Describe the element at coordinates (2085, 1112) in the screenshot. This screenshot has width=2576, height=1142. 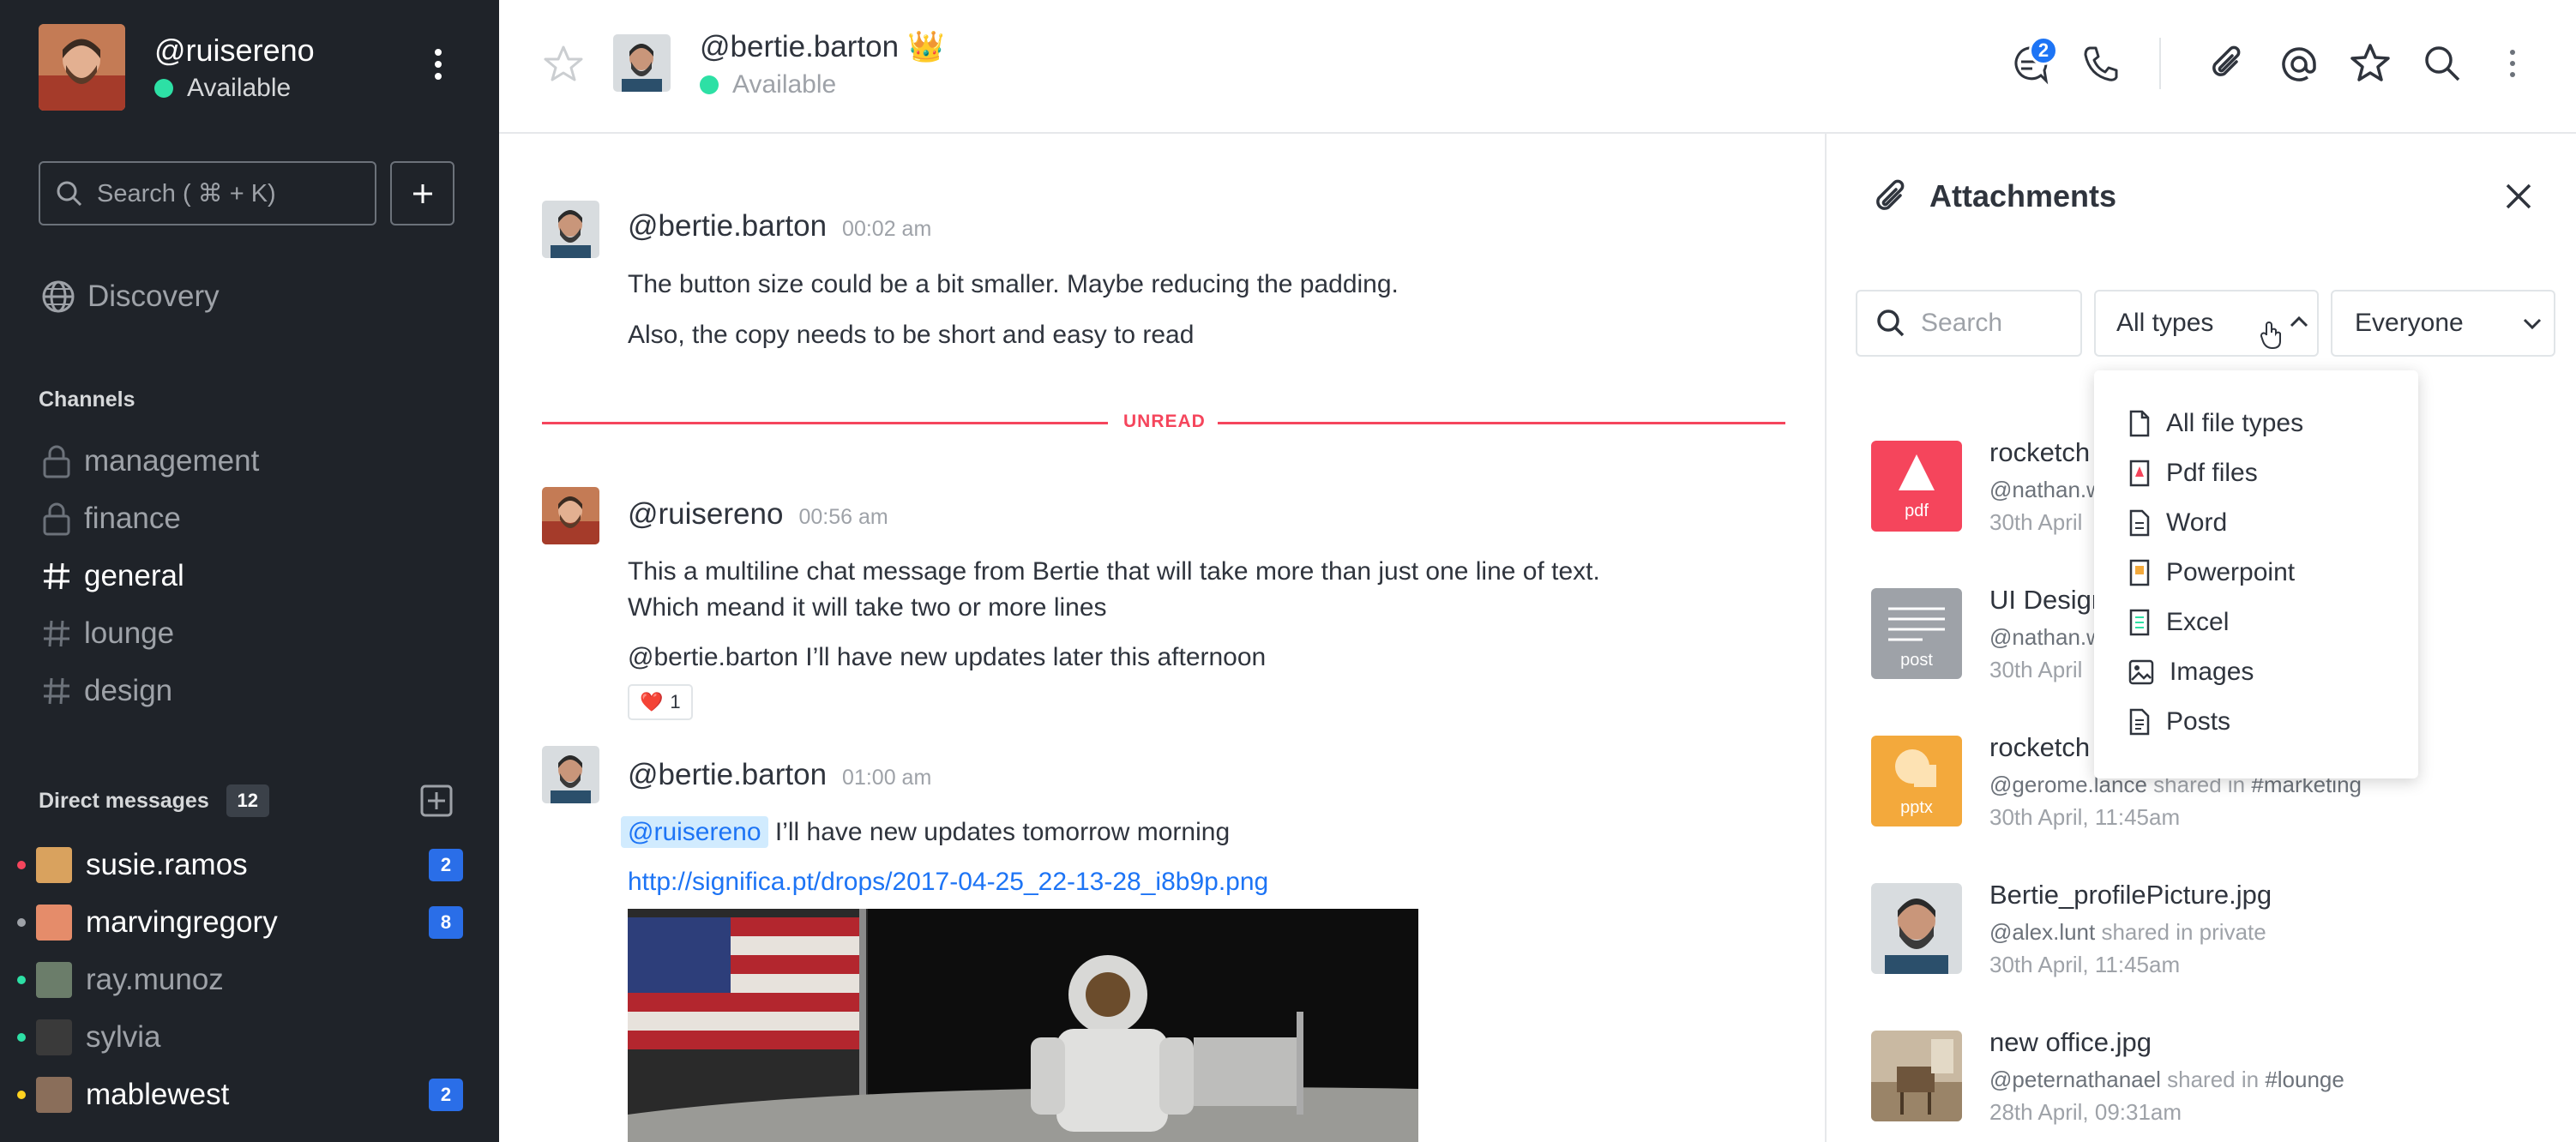
I see `attachment-date: 28th April, 09:31am` at that location.